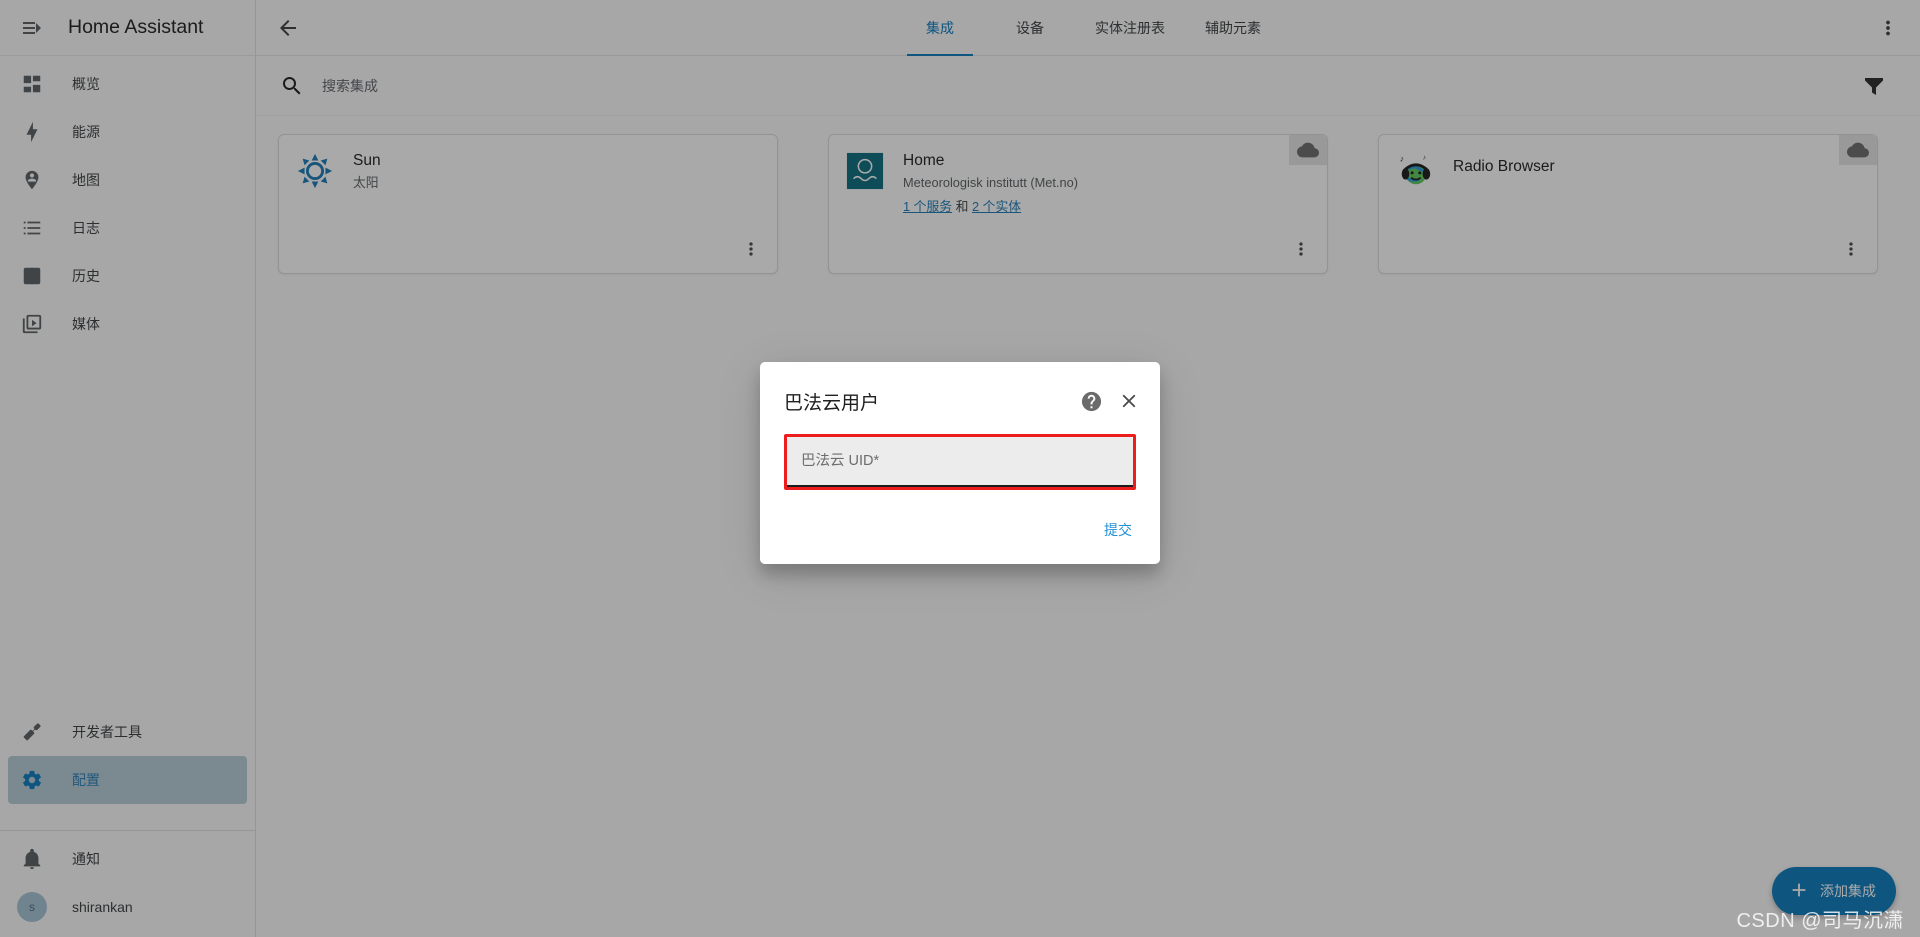 The image size is (1920, 937). What do you see at coordinates (960, 398) in the screenshot?
I see `dialog-header: 巴法云用户` at bounding box center [960, 398].